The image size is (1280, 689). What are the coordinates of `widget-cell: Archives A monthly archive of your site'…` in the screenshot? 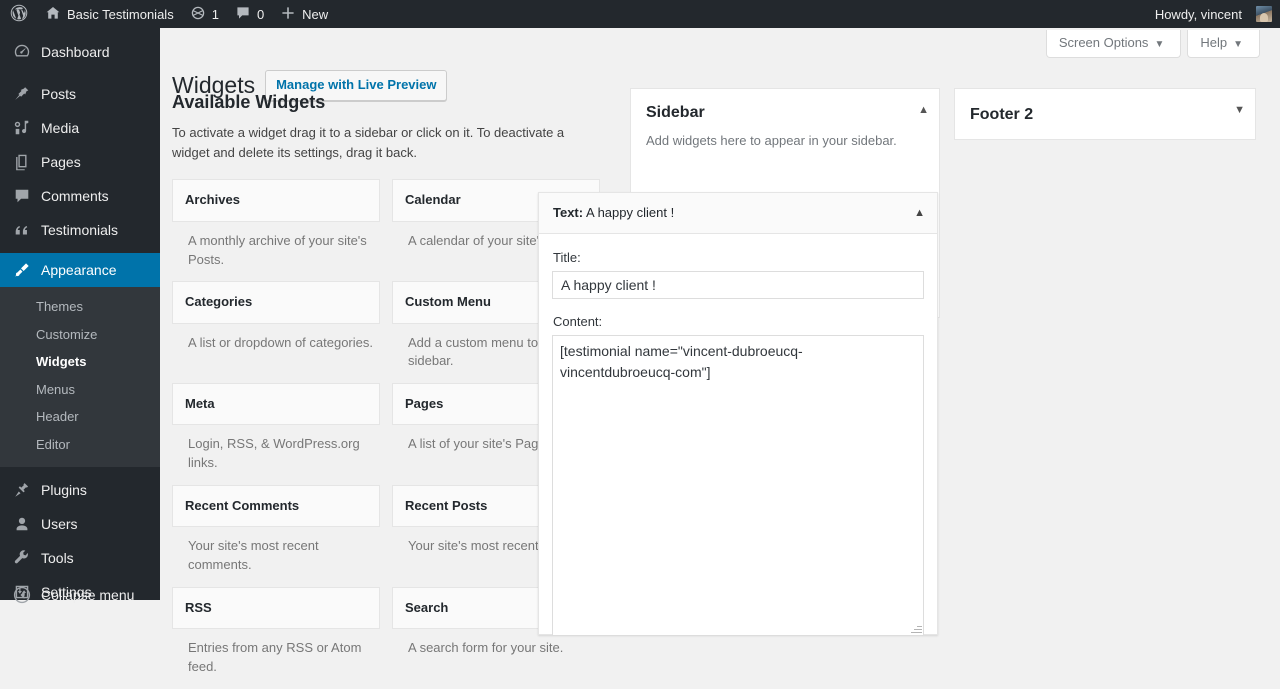 It's located at (282, 230).